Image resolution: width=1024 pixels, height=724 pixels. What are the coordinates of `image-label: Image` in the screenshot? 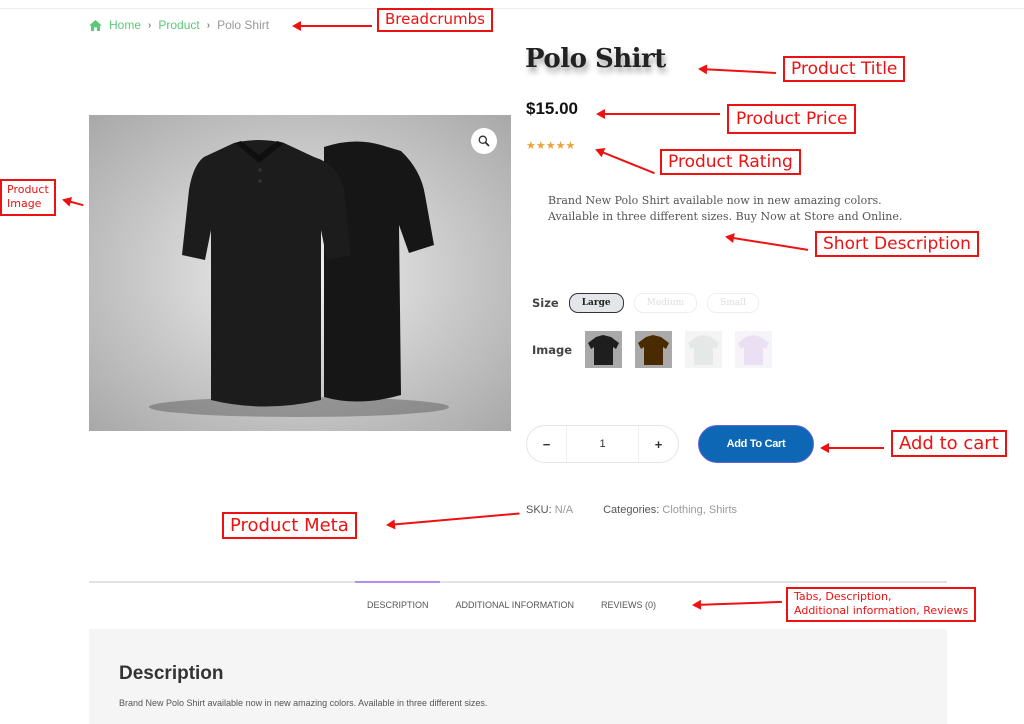 It's located at (552, 349).